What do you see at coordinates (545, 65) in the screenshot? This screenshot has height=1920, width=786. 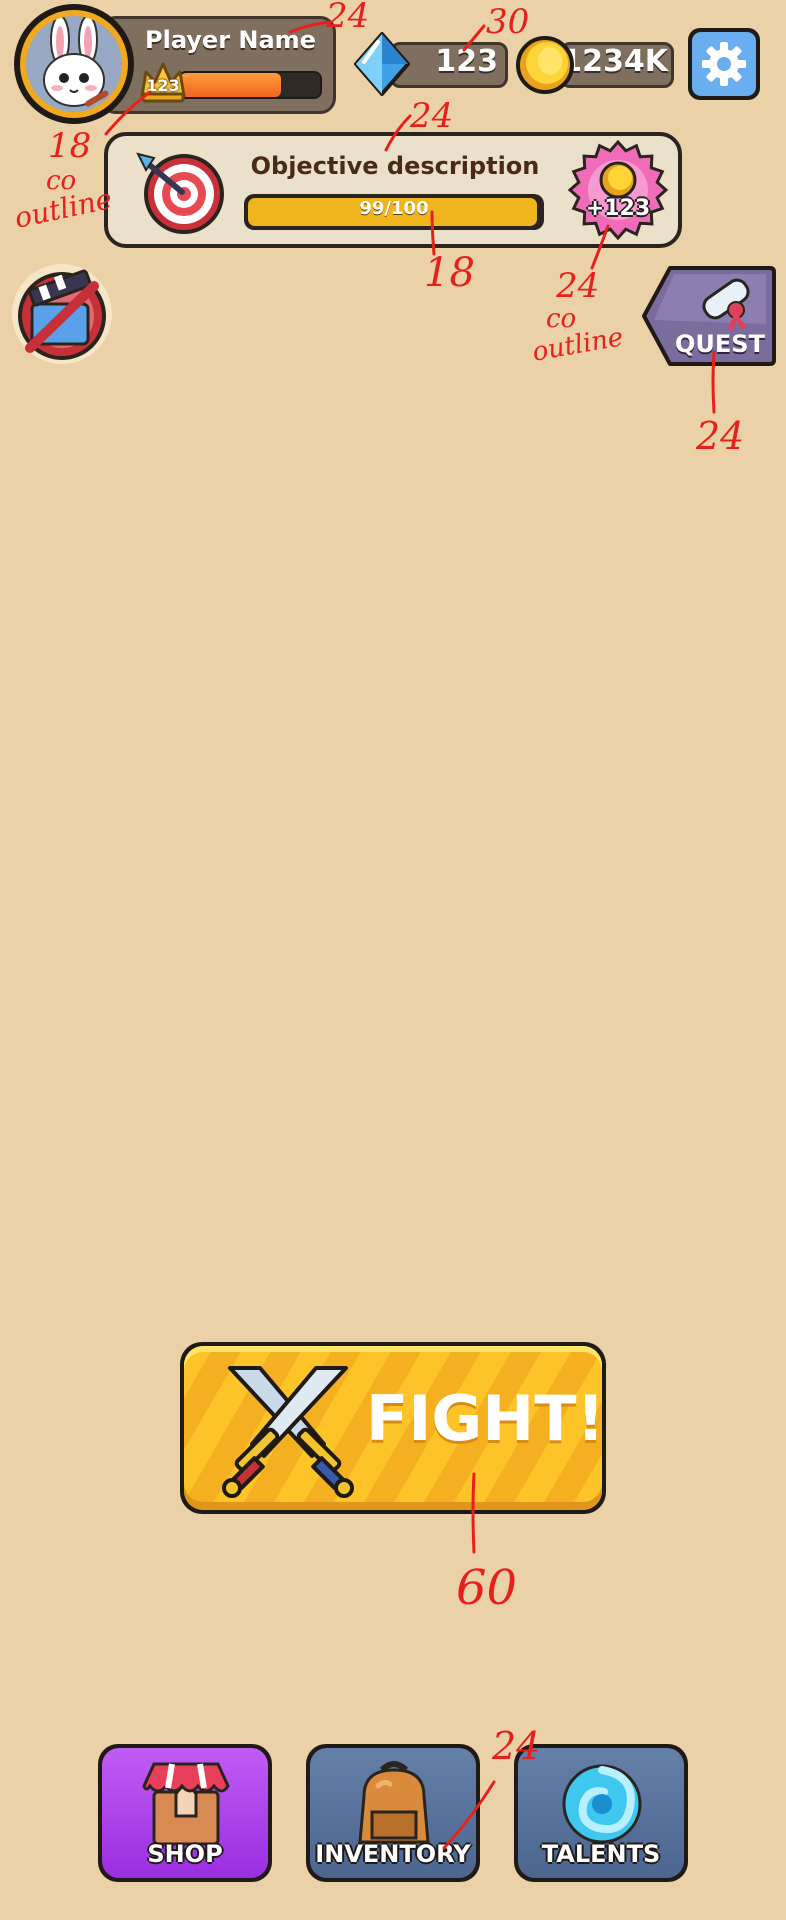 I see `coin-icon` at bounding box center [545, 65].